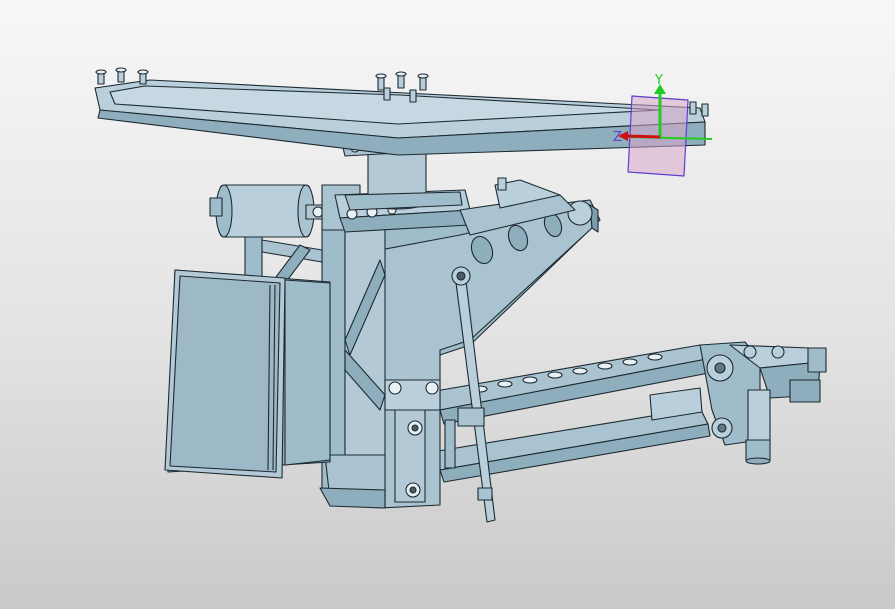 This screenshot has height=609, width=895. Describe the element at coordinates (617, 137) in the screenshot. I see `z-axis-label: Z` at that location.